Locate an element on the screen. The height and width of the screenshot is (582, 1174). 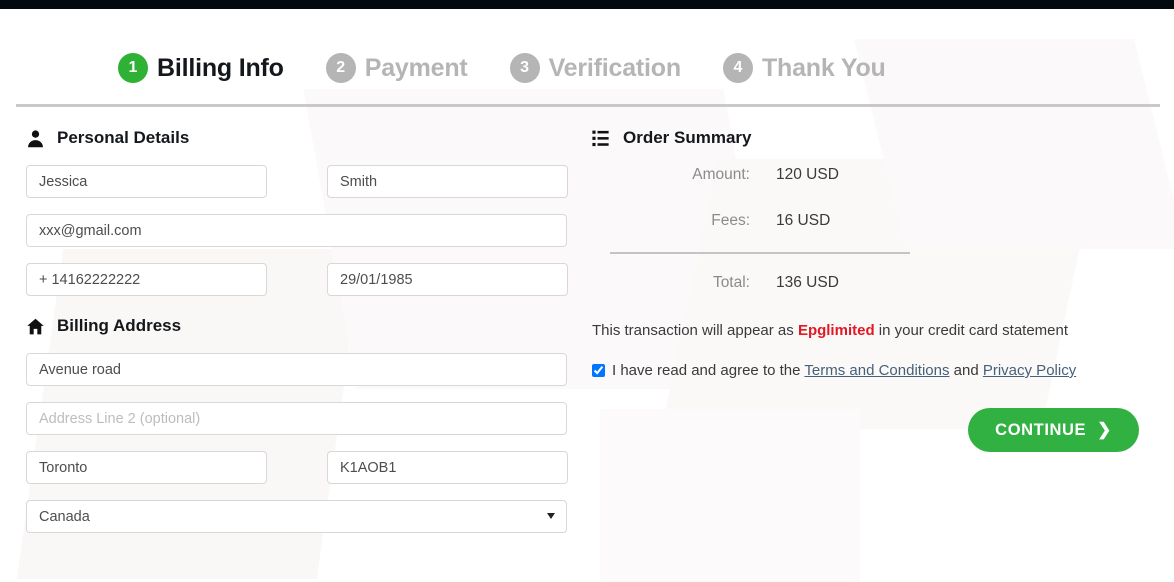
country-select: Canada is located at coordinates (296, 516).